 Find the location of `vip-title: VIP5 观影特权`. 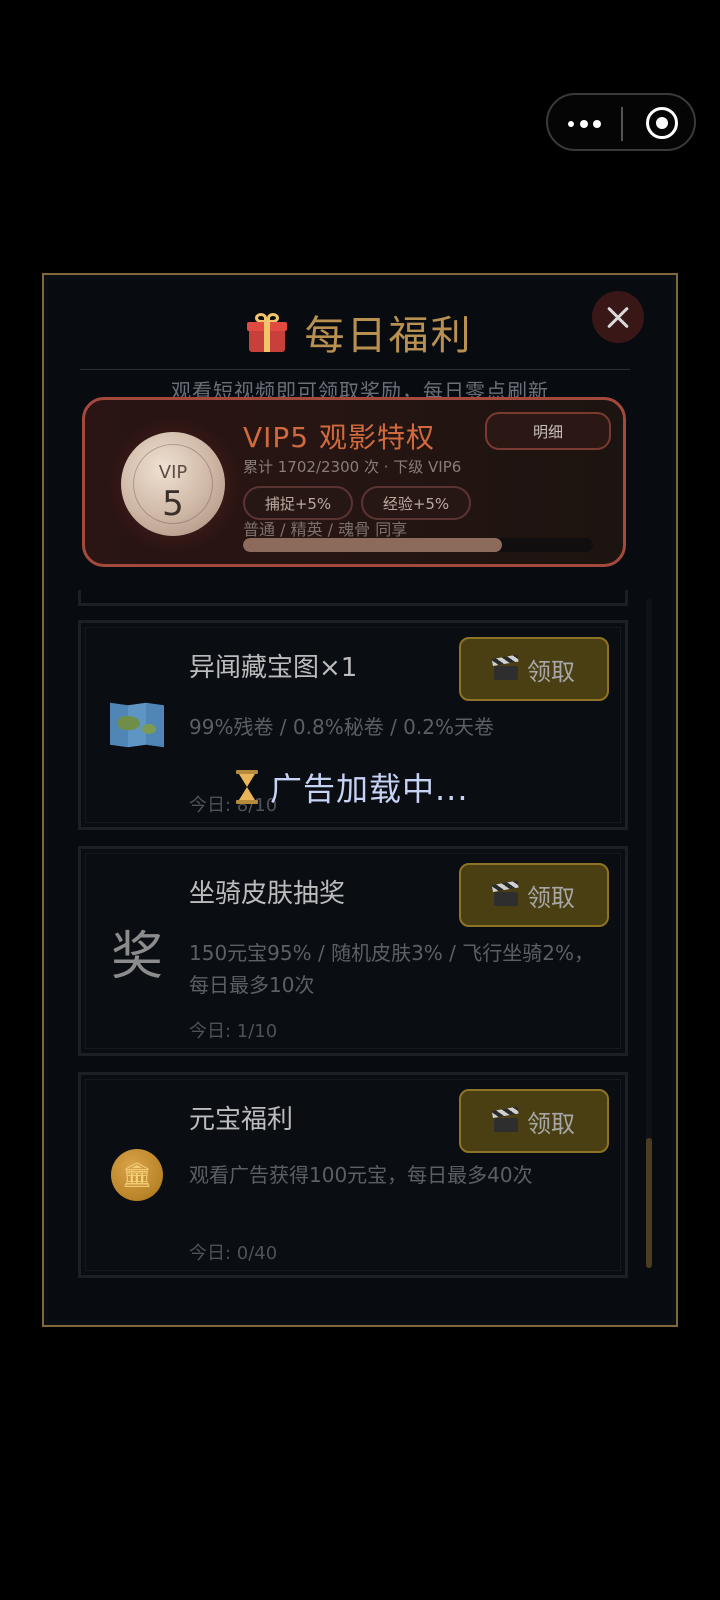

vip-title: VIP5 观影特权 is located at coordinates (339, 437).